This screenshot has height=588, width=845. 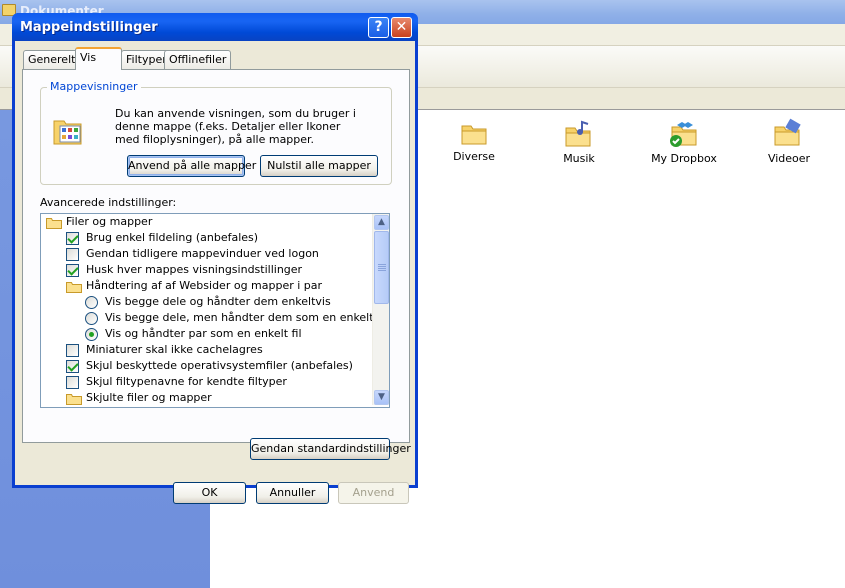 What do you see at coordinates (215, 27) in the screenshot?
I see `dialog-titlebar: Mappeindstillinger ? ✕` at bounding box center [215, 27].